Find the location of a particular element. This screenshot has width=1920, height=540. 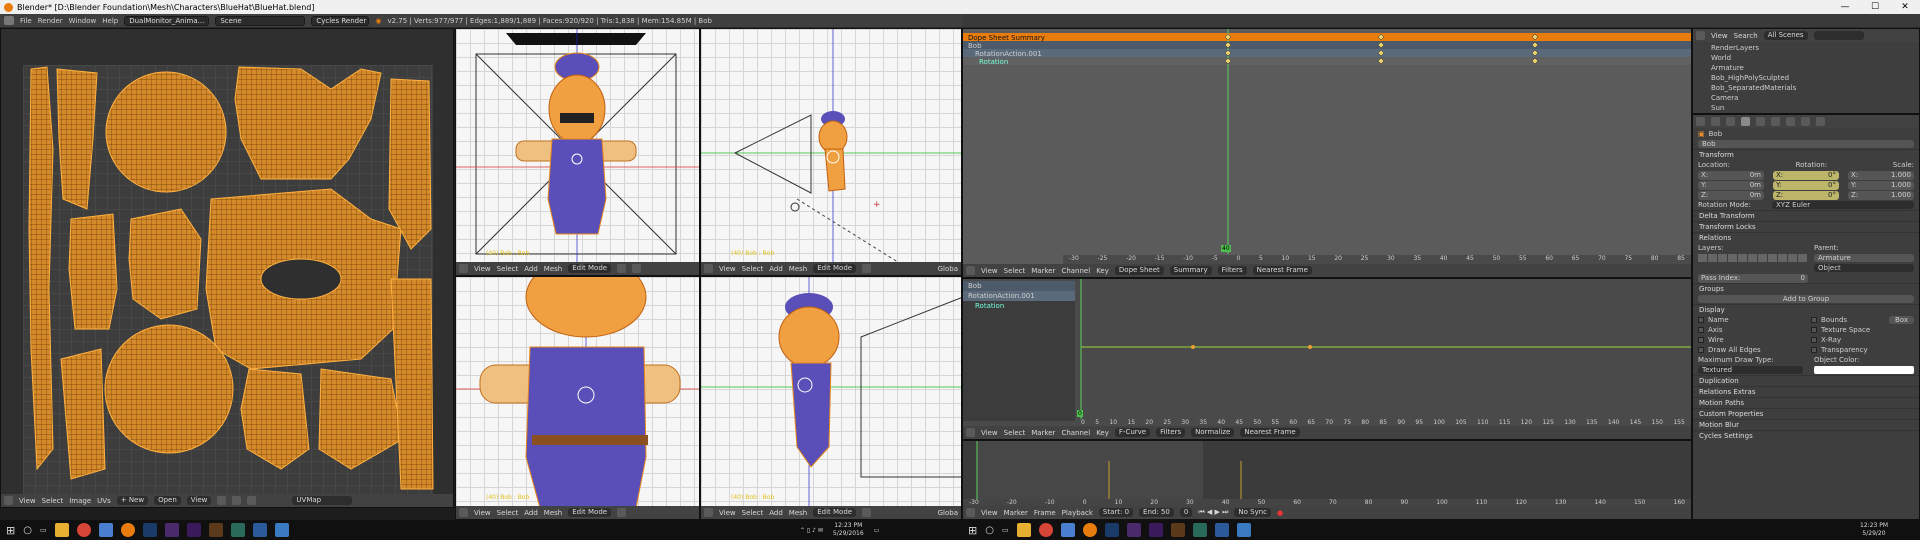

folder-icon is located at coordinates (281, 530).